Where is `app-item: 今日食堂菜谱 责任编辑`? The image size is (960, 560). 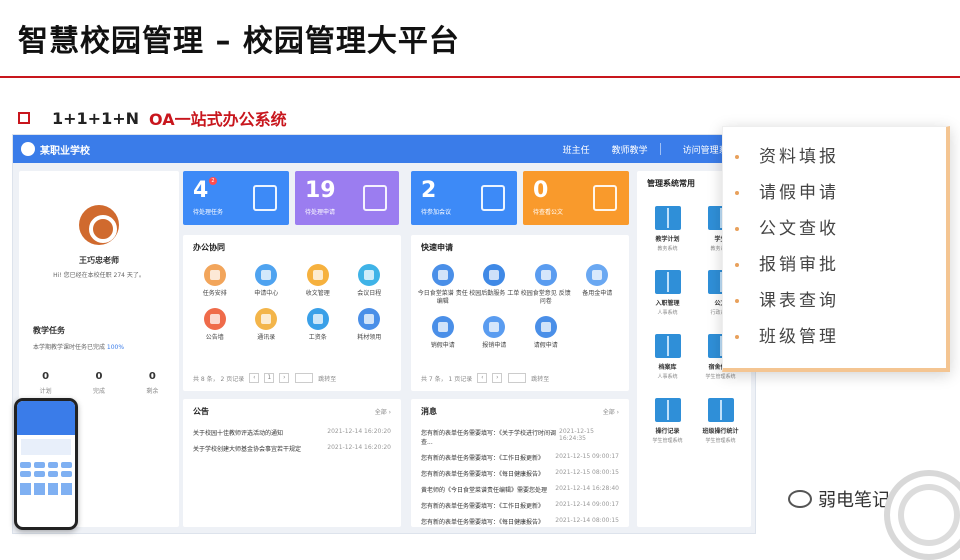
app-item: 今日食堂菜谱 责任编辑 is located at coordinates (443, 285).